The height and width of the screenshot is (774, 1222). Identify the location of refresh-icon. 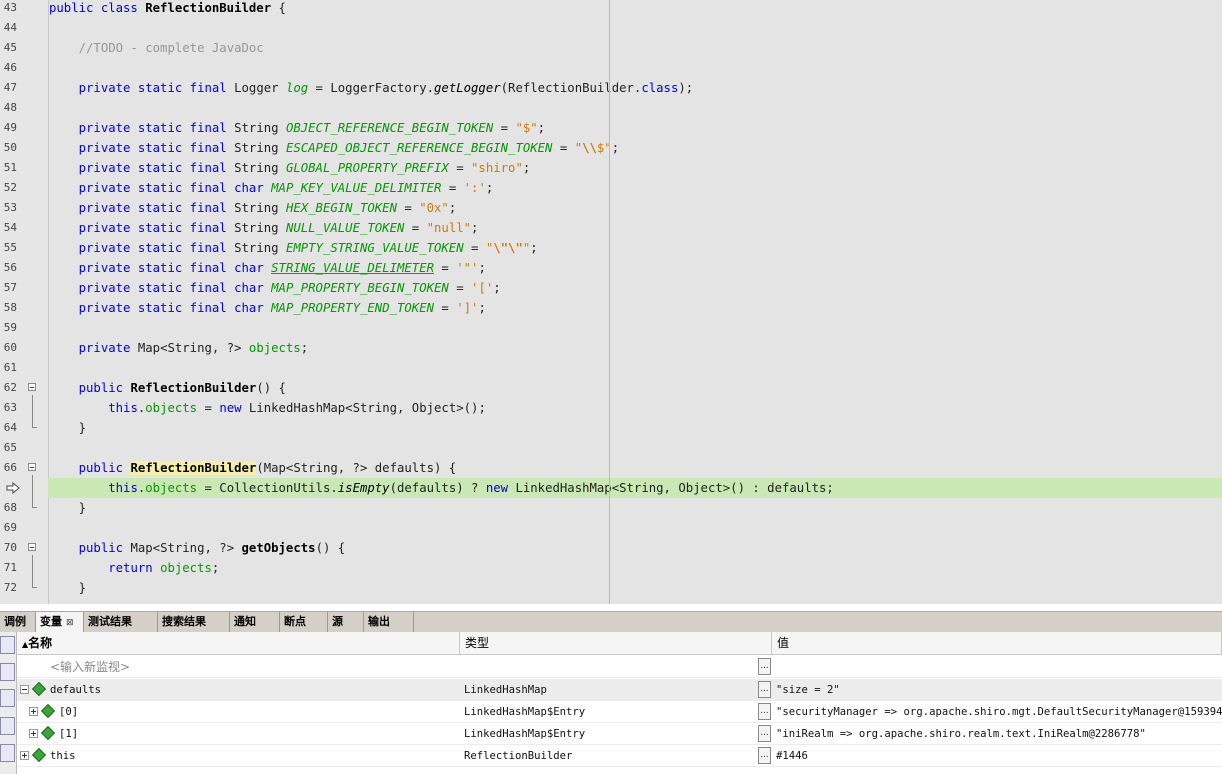
(7, 726).